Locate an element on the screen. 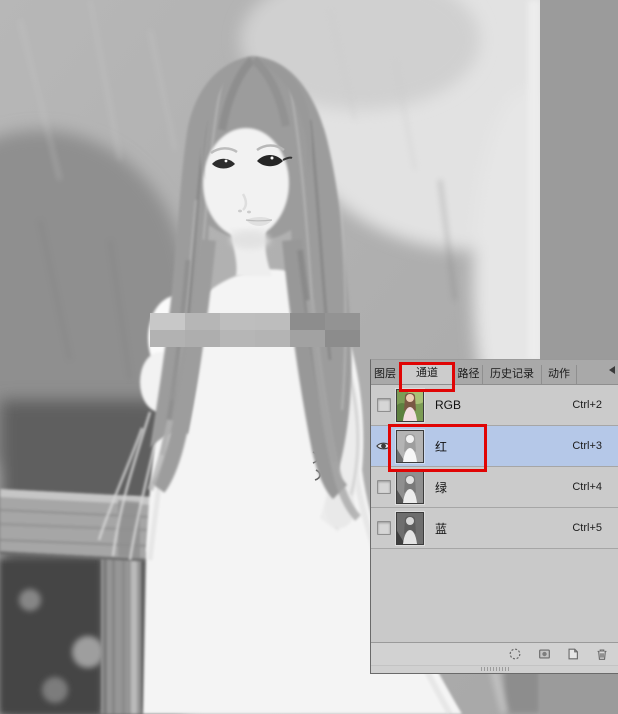 The height and width of the screenshot is (714, 618). channel-name: 绿 is located at coordinates (441, 487).